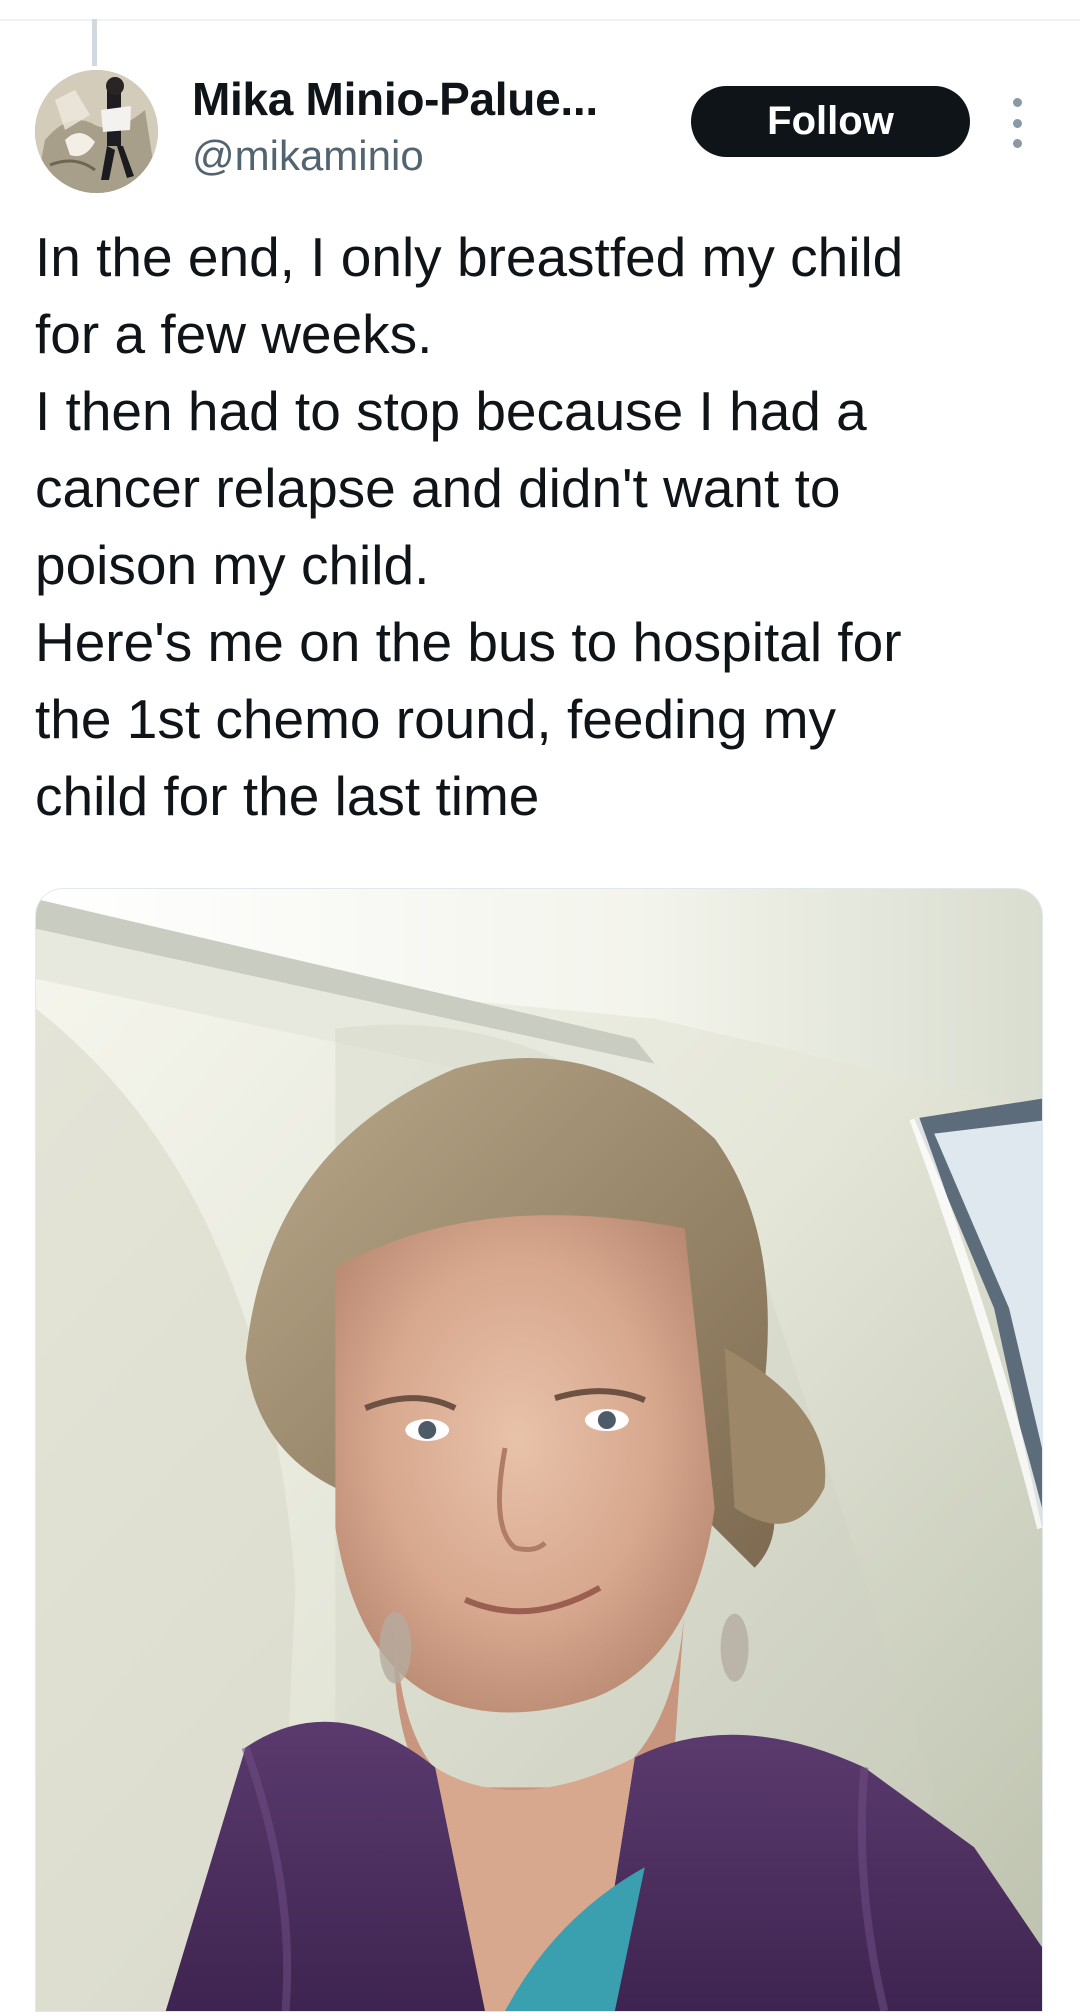 This screenshot has width=1080, height=2012. What do you see at coordinates (830, 121) in the screenshot?
I see `follow-button: Follow` at bounding box center [830, 121].